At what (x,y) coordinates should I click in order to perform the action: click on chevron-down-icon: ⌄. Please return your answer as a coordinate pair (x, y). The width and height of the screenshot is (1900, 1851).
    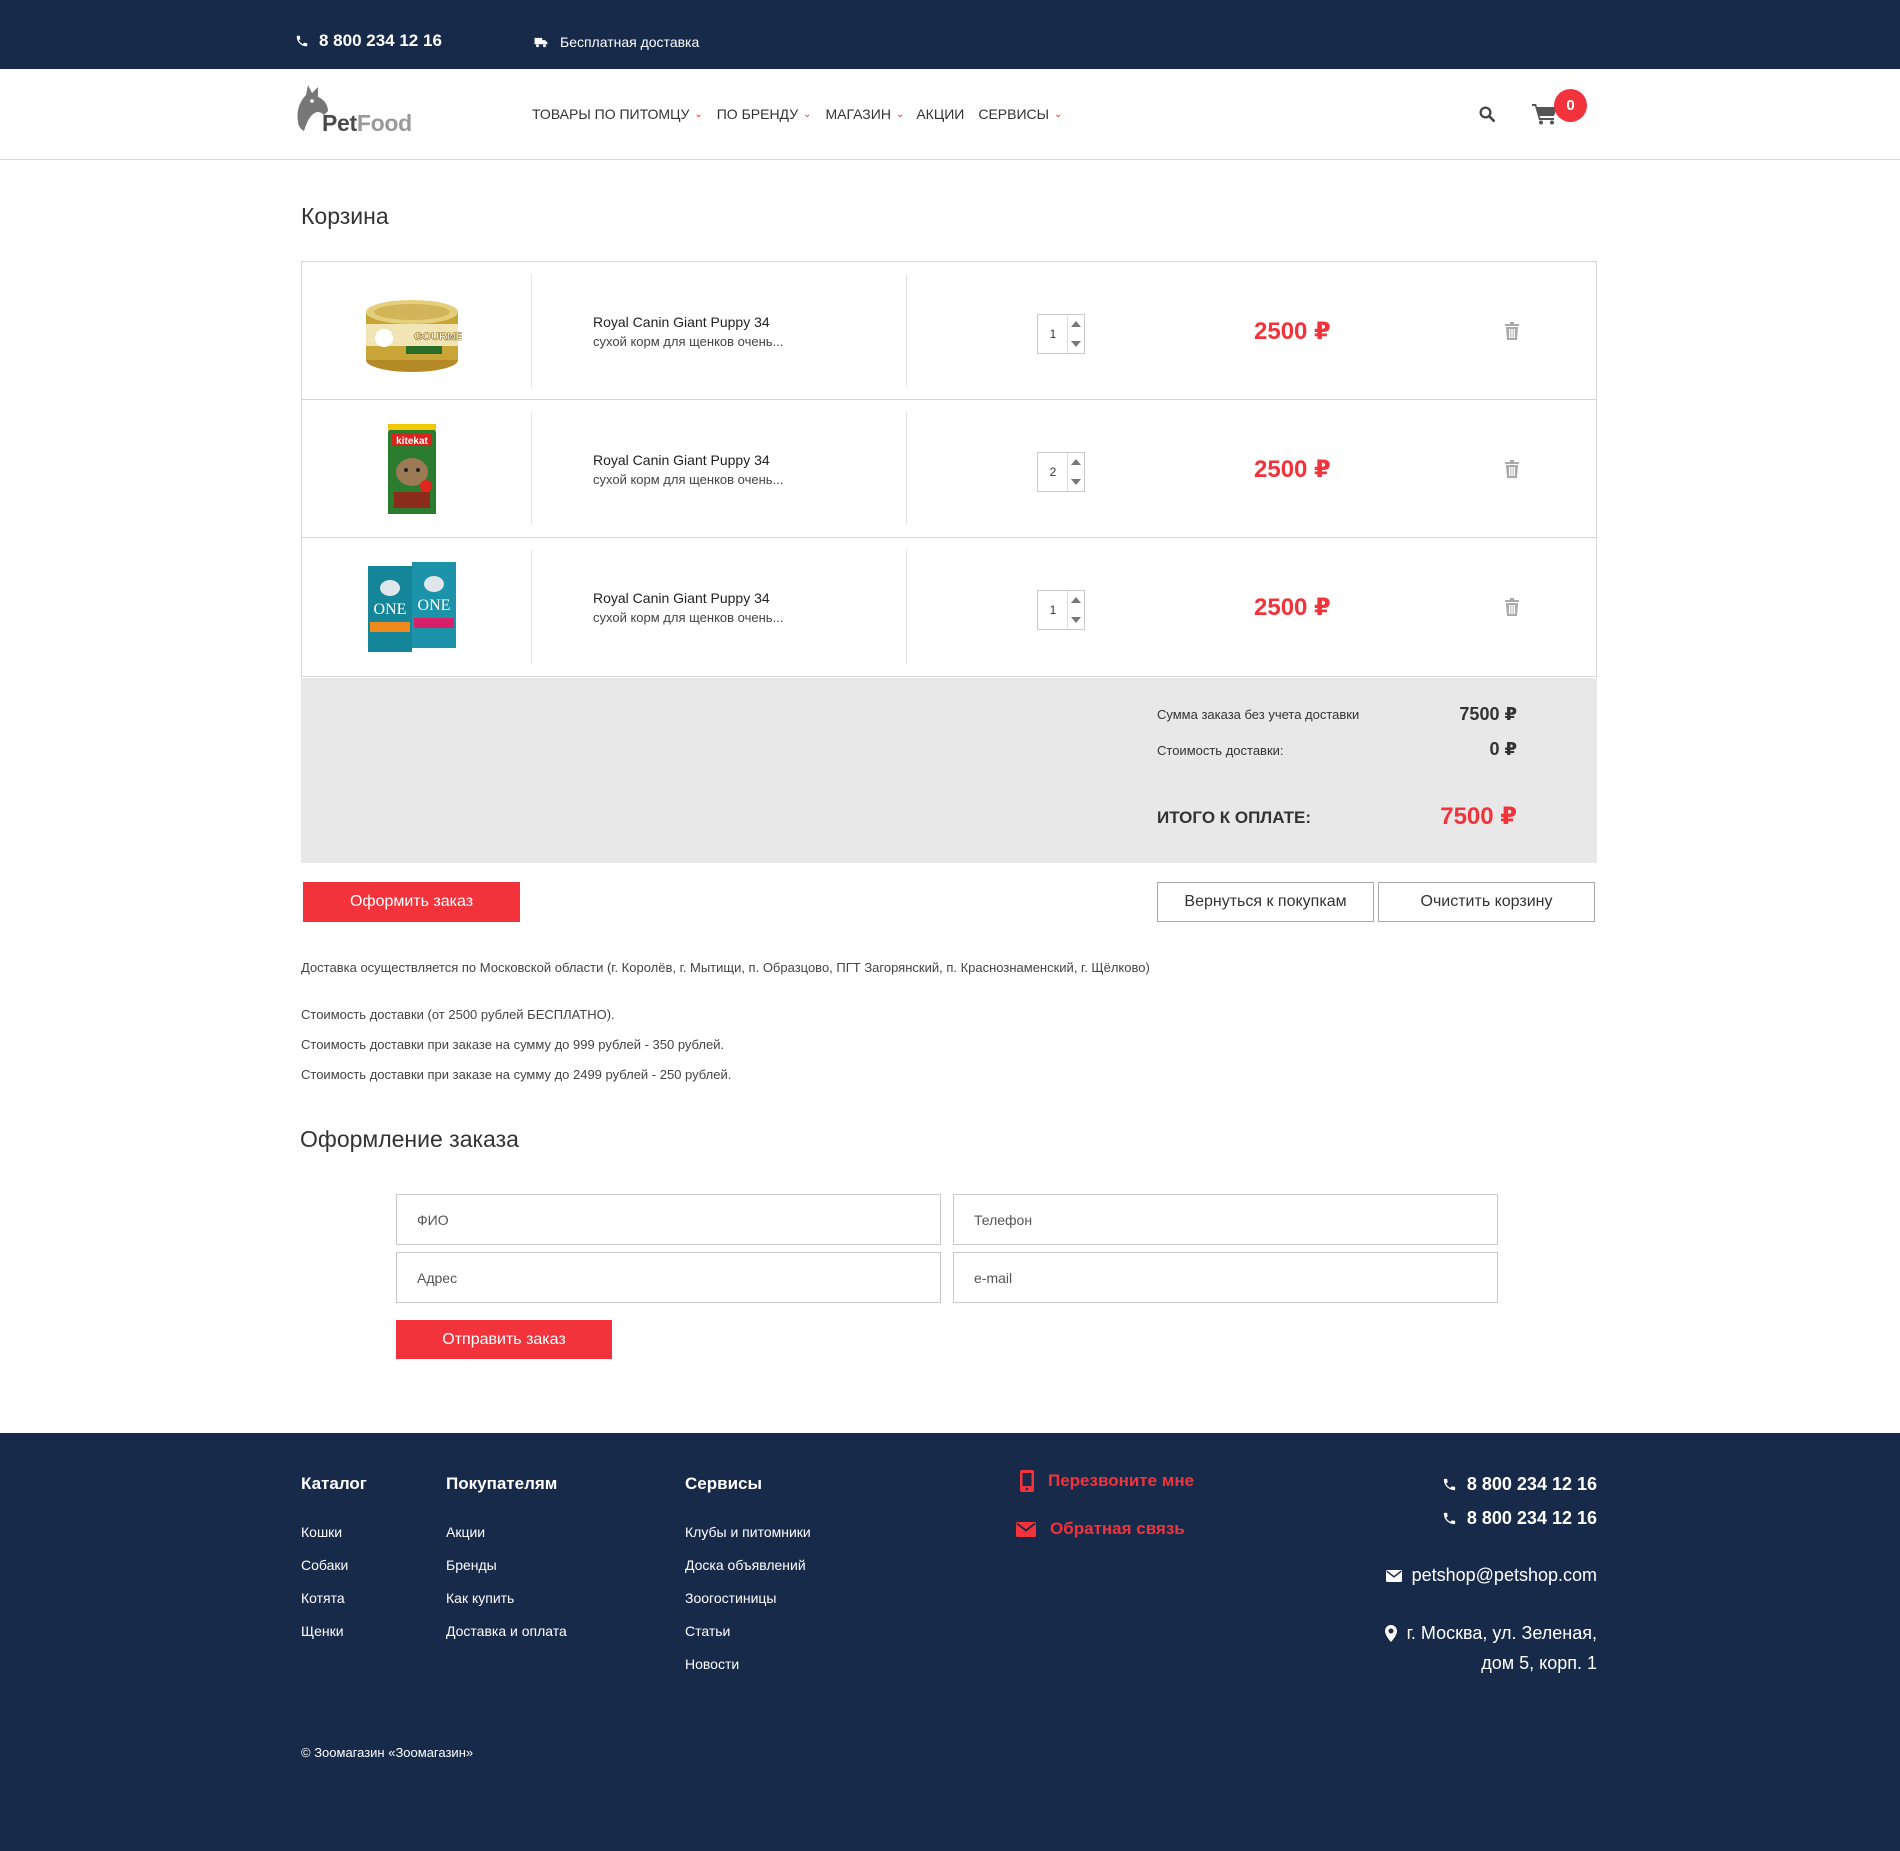
    Looking at the image, I should click on (698, 114).